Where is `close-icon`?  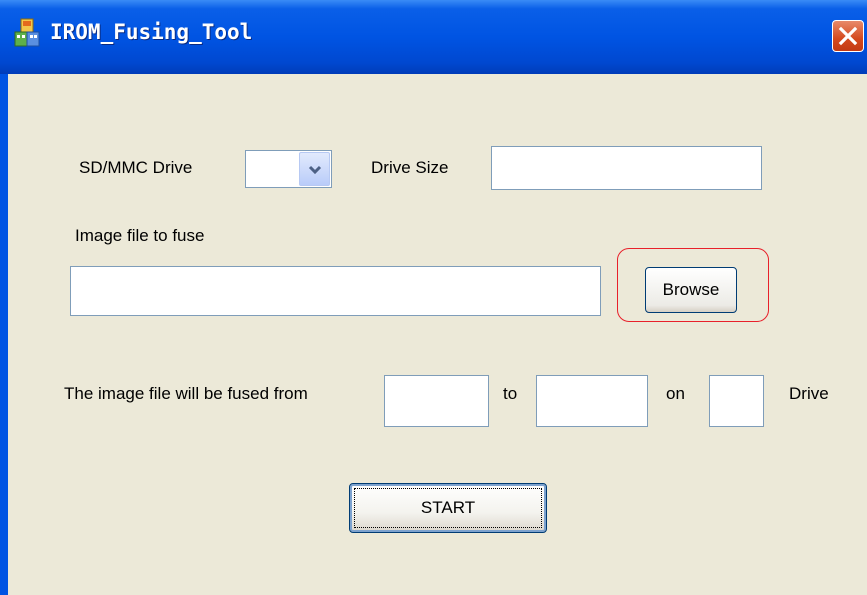 close-icon is located at coordinates (848, 36).